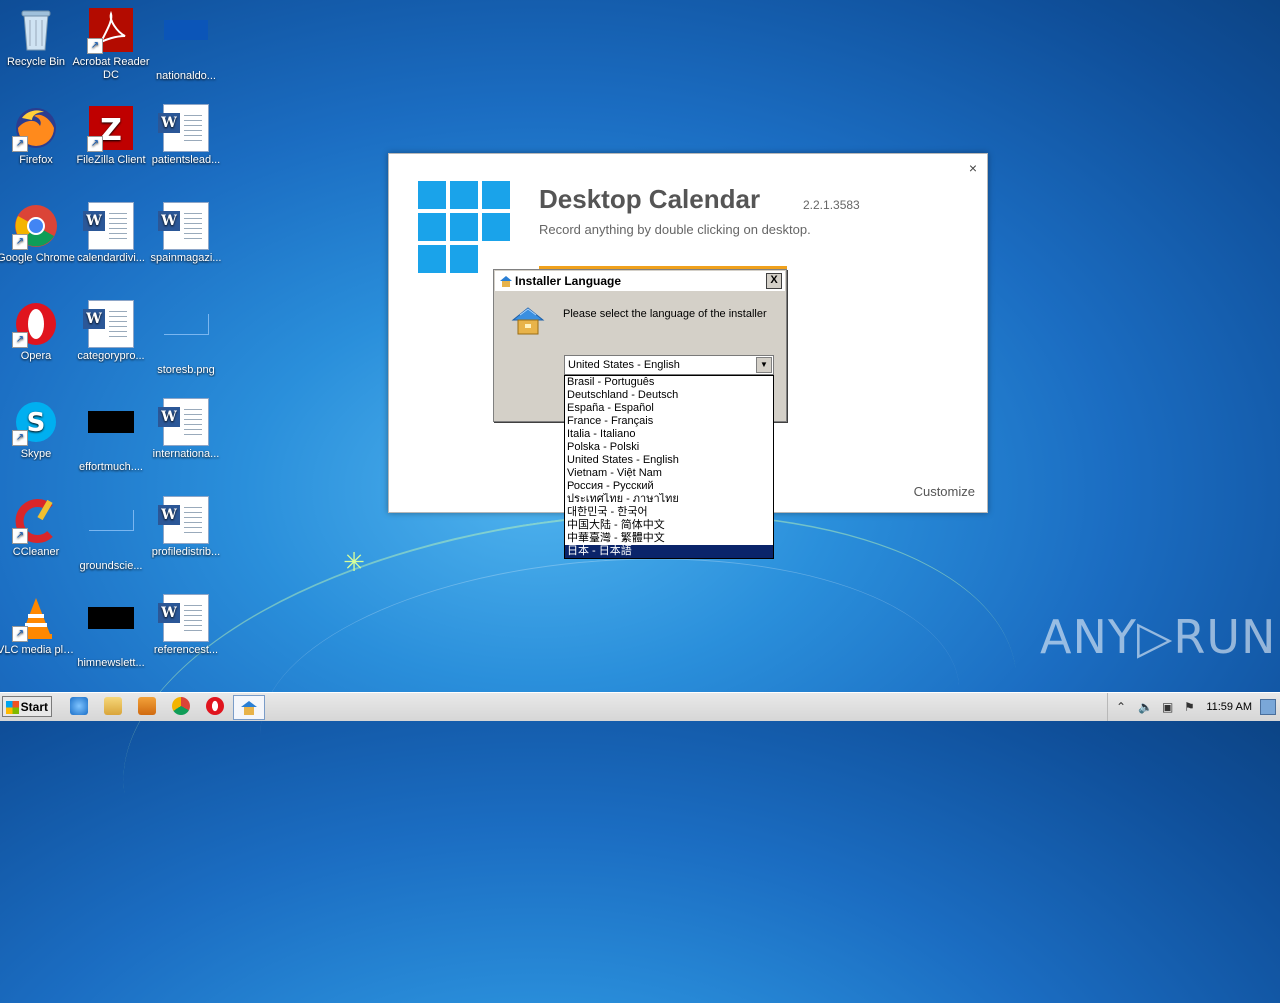 The height and width of the screenshot is (1003, 1280). What do you see at coordinates (37, 650) in the screenshot?
I see `desktop-icon-label: VLC media player` at bounding box center [37, 650].